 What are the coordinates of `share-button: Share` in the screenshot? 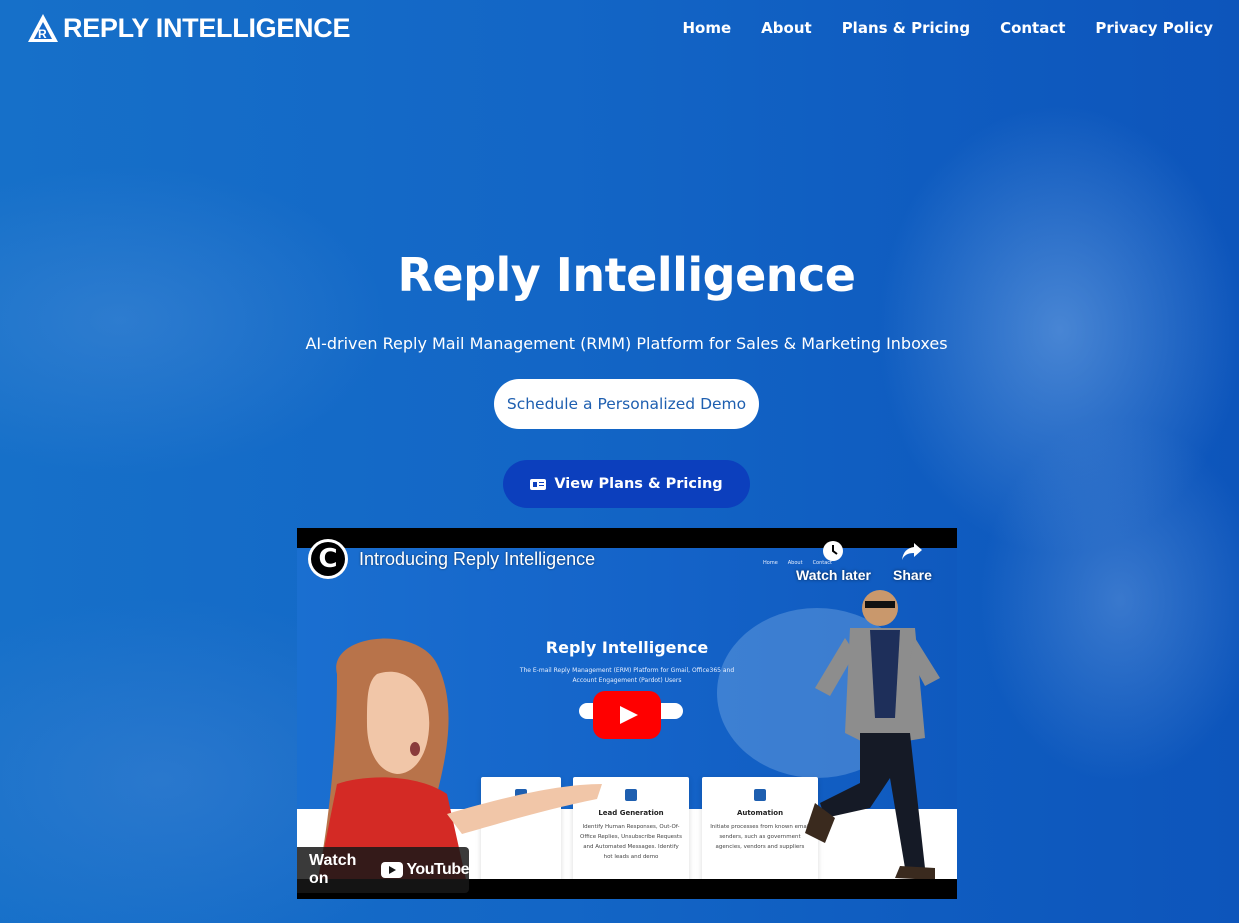 It's located at (912, 561).